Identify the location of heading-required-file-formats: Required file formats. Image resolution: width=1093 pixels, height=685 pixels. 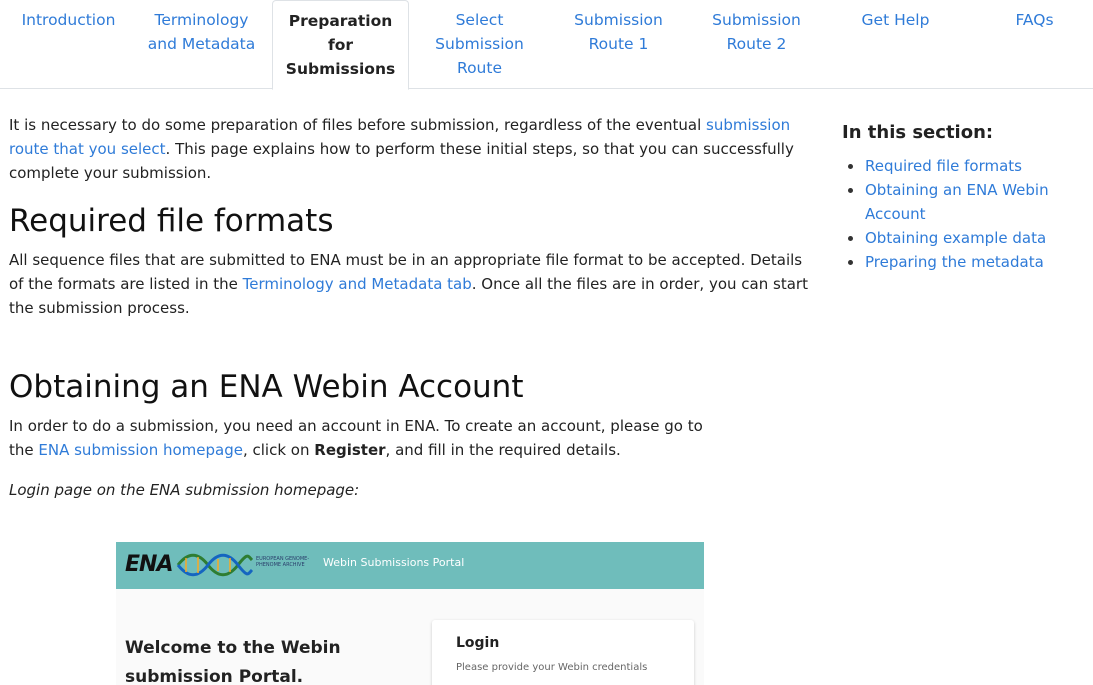
(171, 221).